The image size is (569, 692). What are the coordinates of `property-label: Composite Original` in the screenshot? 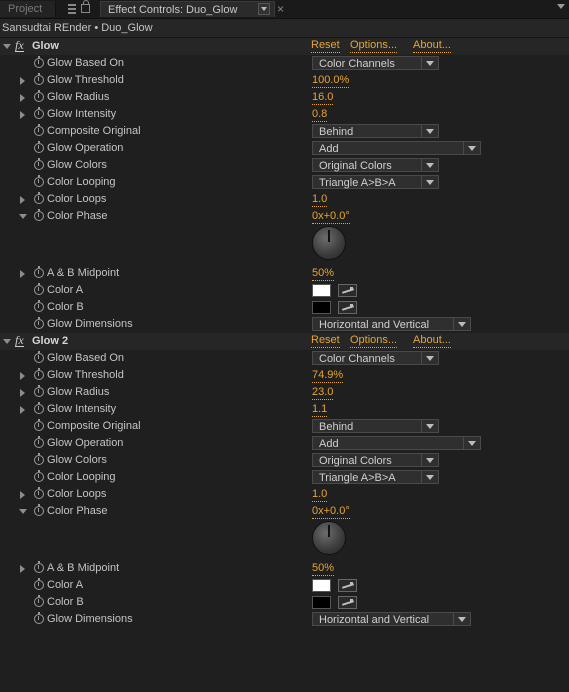 It's located at (94, 131).